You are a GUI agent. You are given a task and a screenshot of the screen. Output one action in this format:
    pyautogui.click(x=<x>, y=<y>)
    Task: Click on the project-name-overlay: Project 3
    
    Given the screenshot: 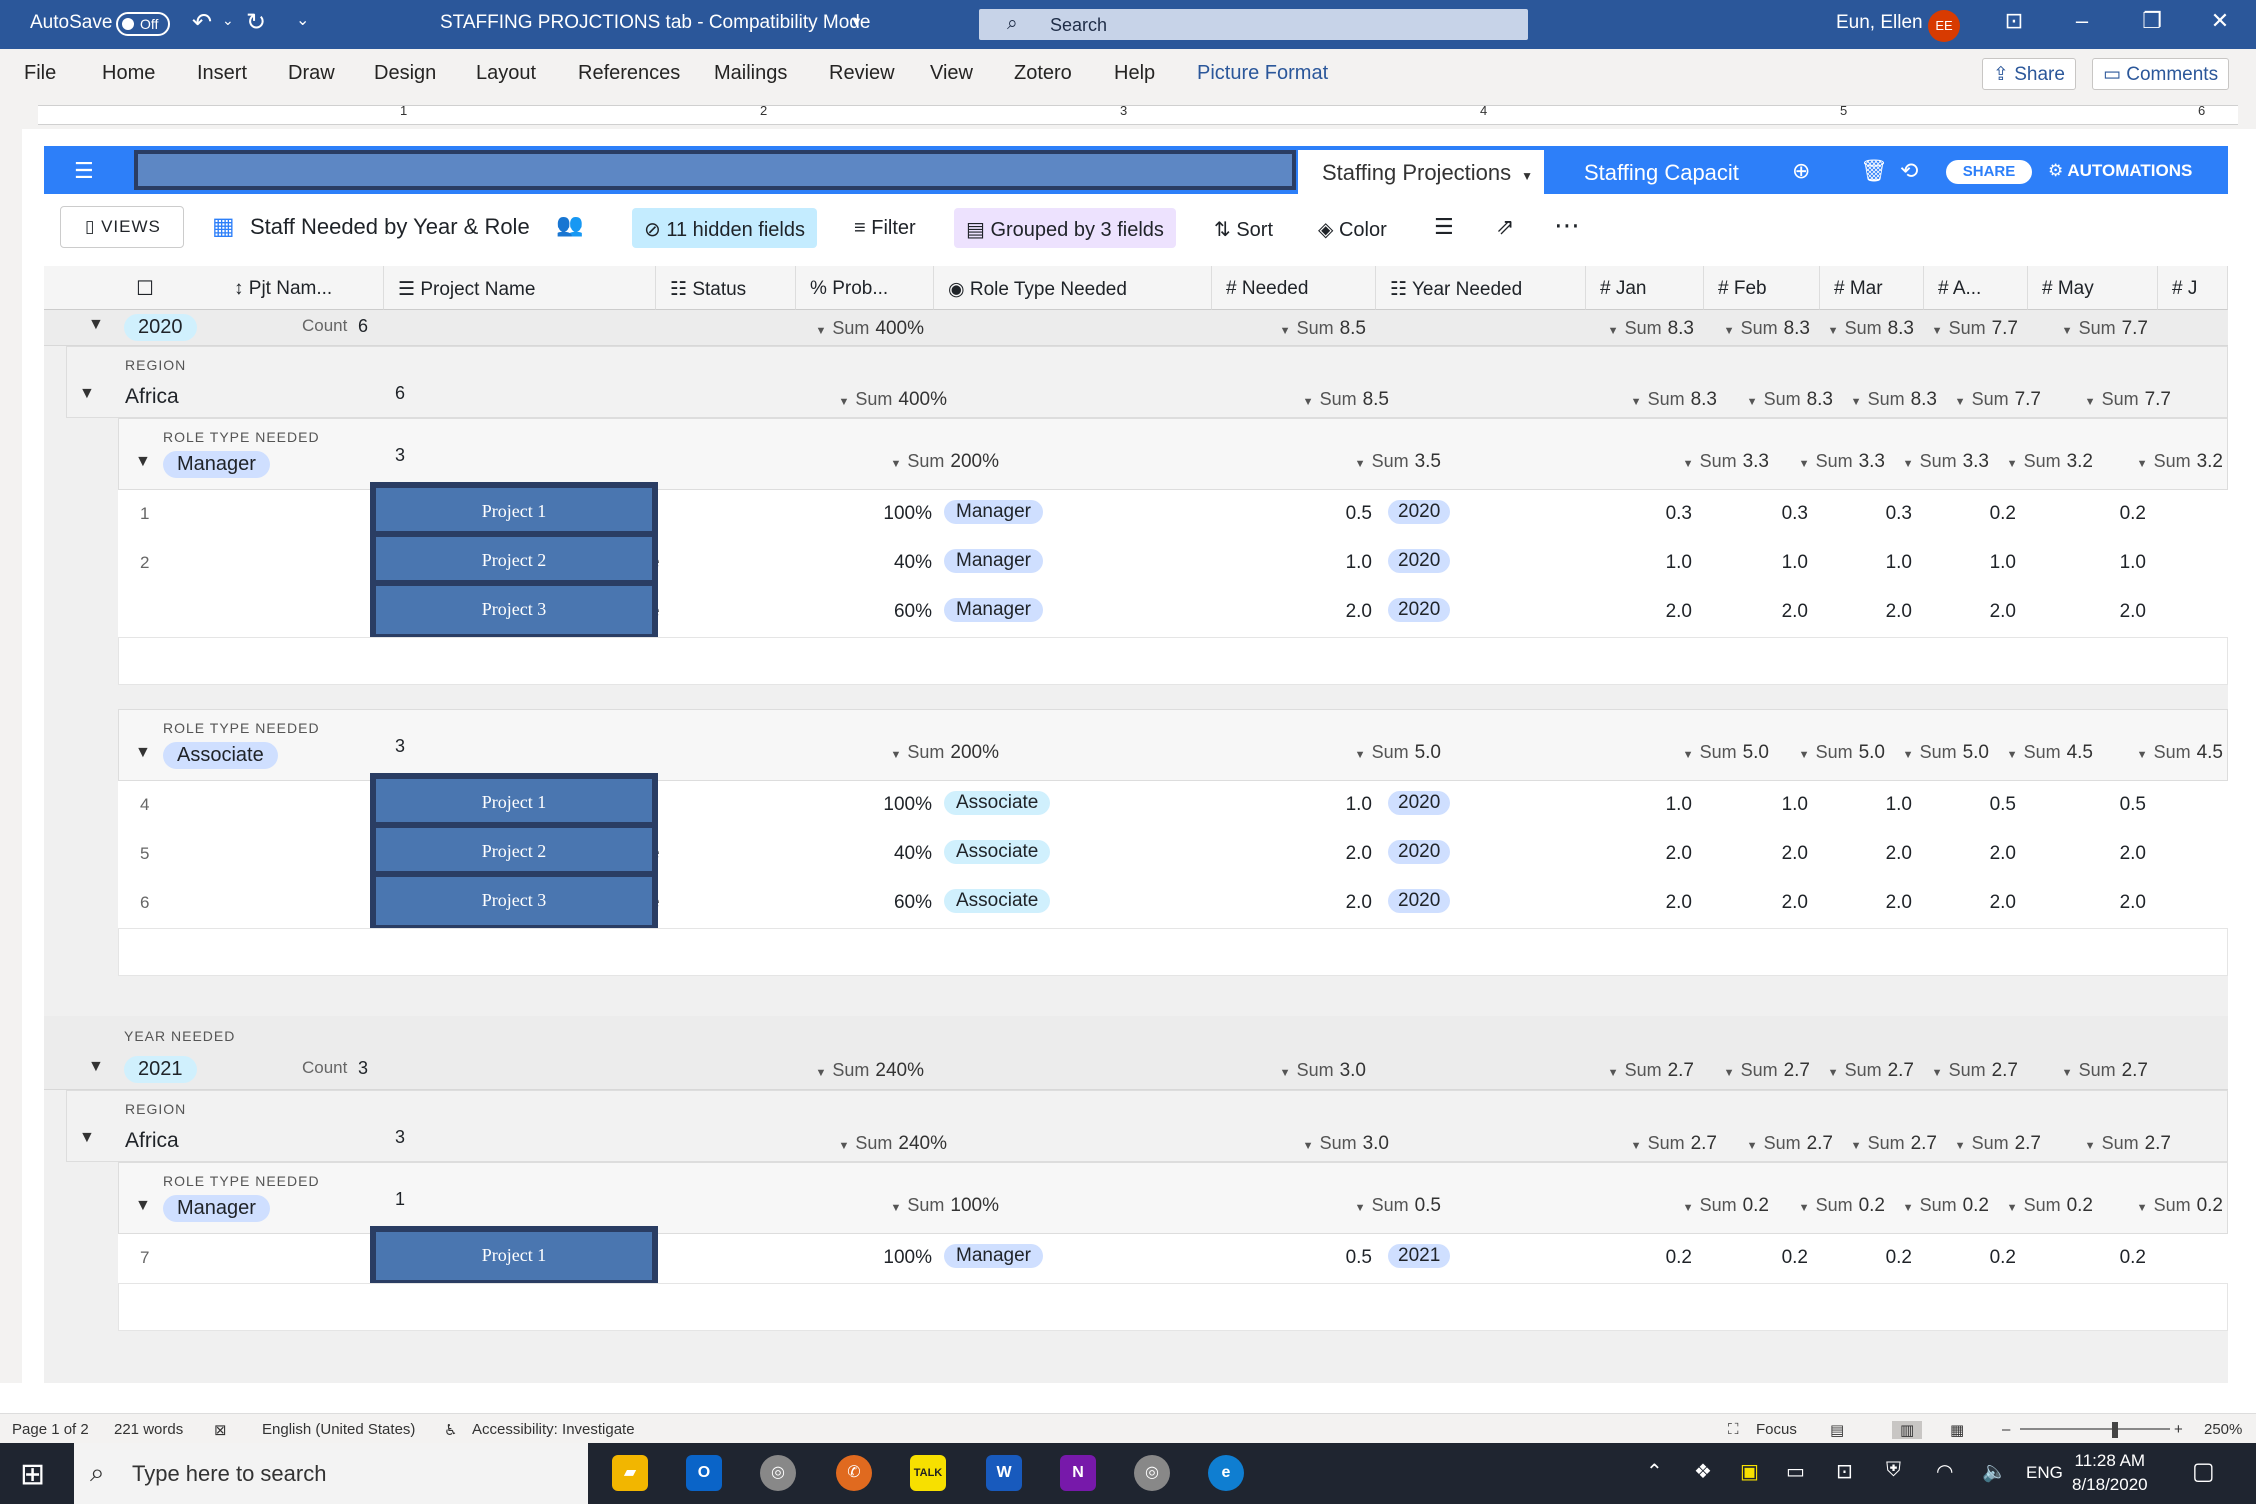 What is the action you would take?
    pyautogui.click(x=514, y=610)
    